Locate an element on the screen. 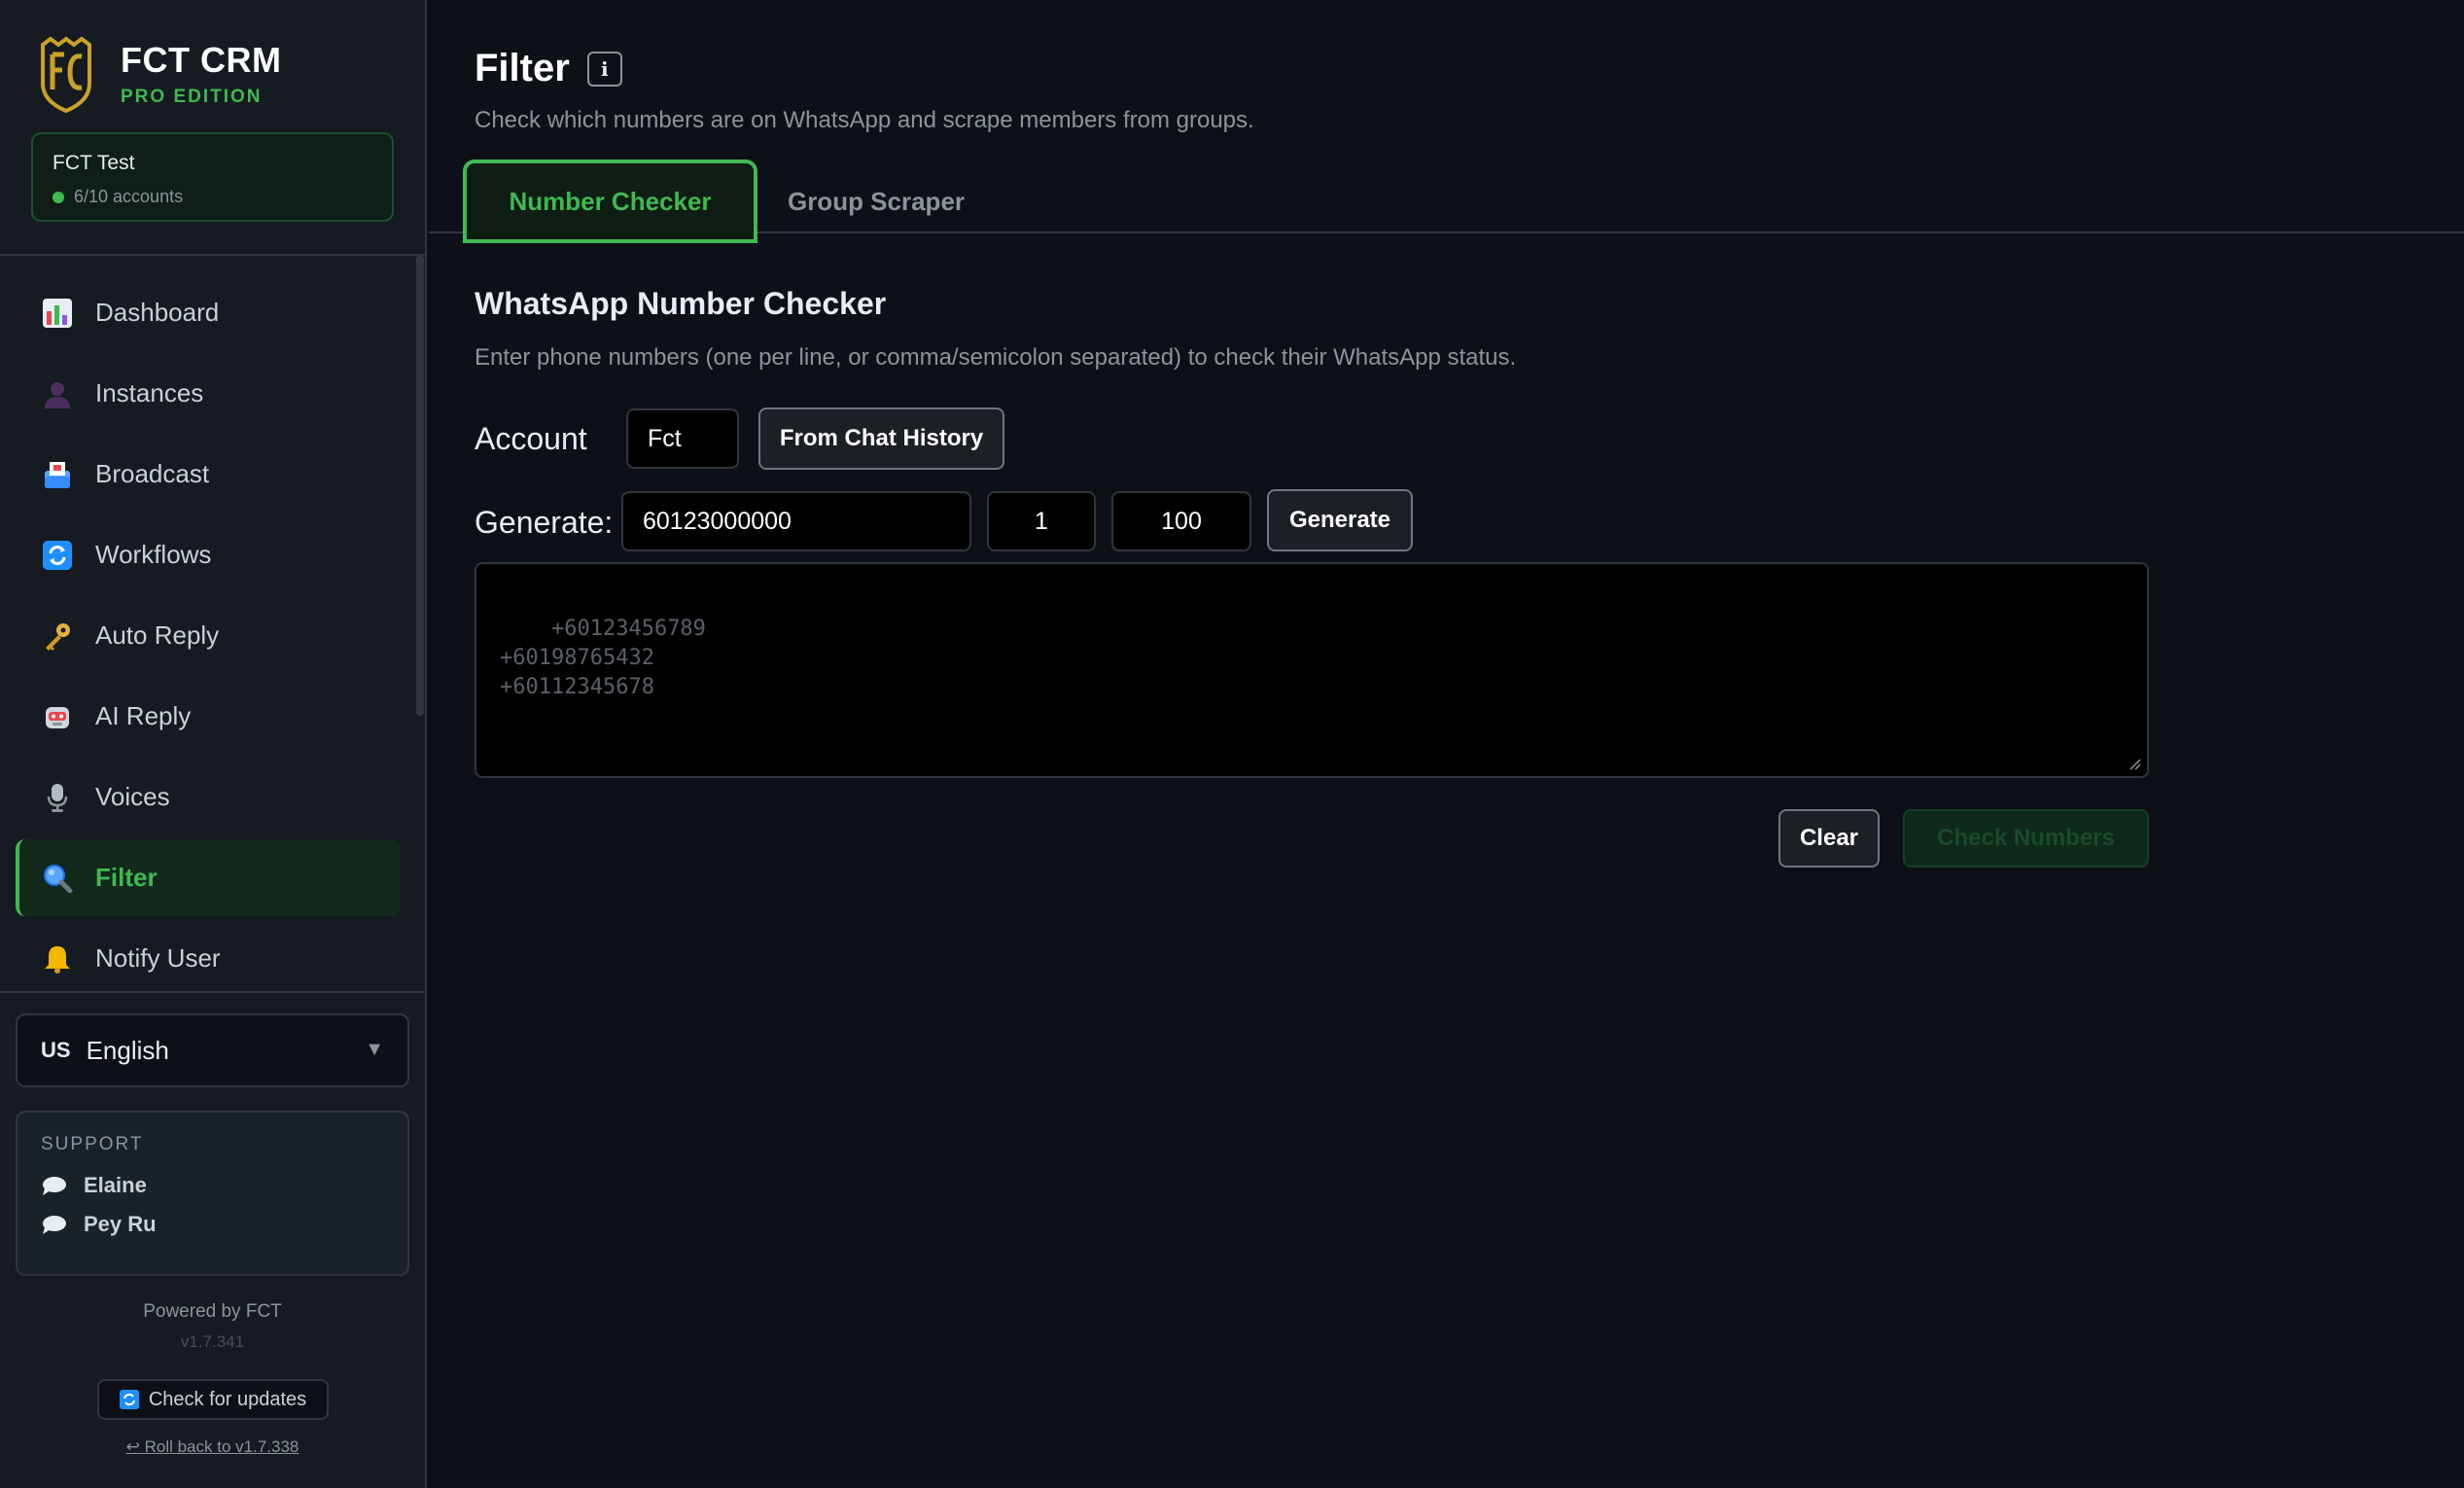  account-name: FCT Test is located at coordinates (94, 163).